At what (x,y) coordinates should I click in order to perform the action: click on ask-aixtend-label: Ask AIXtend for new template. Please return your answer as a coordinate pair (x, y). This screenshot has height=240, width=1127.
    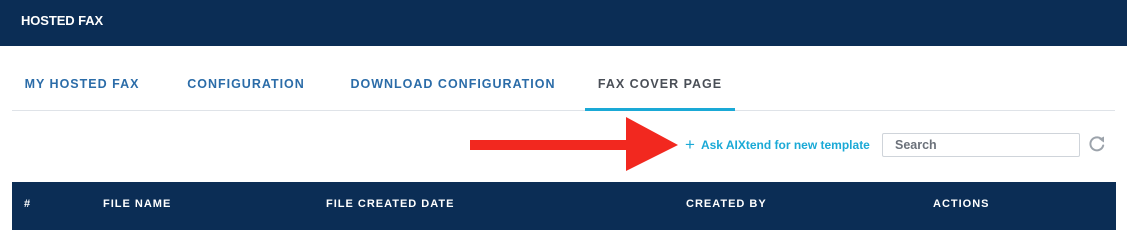
    Looking at the image, I should click on (785, 145).